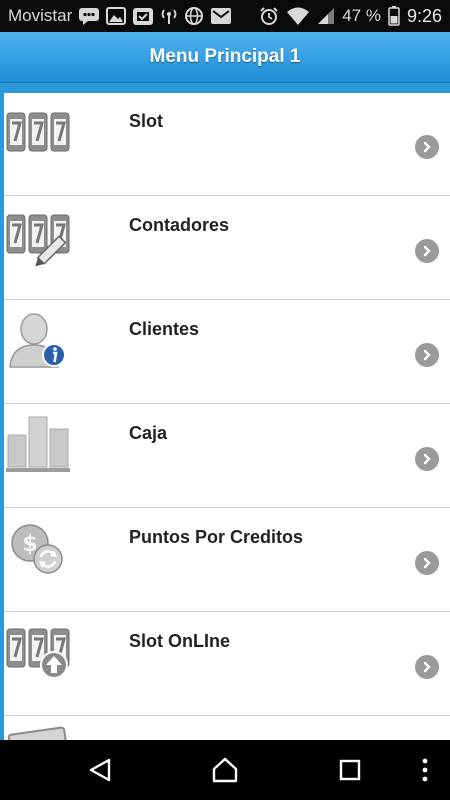  What do you see at coordinates (38, 340) in the screenshot?
I see `user-info-icon` at bounding box center [38, 340].